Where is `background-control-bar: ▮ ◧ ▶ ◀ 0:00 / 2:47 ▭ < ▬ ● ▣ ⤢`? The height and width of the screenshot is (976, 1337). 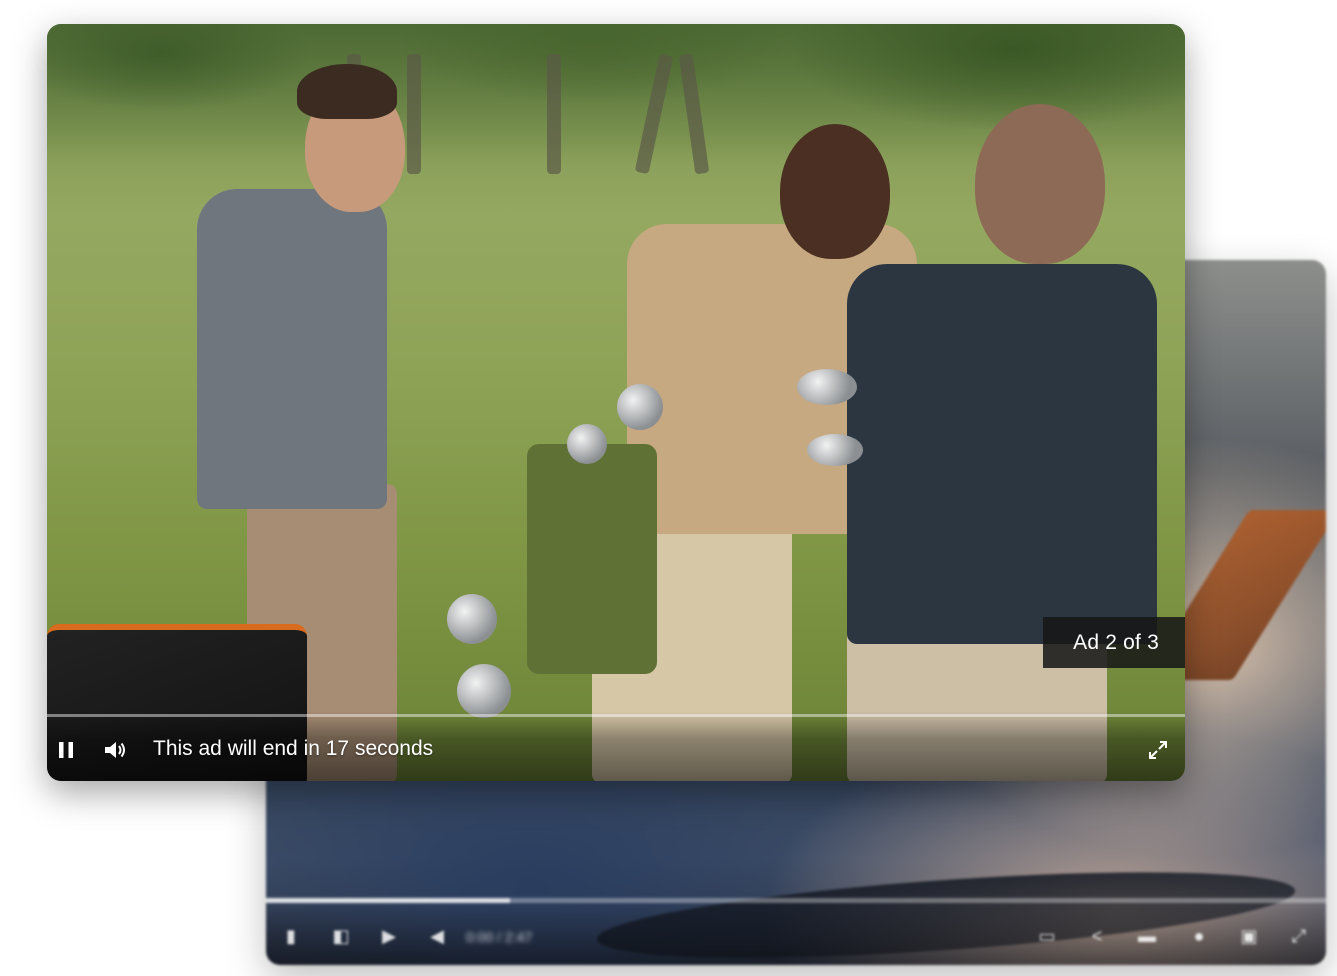 background-control-bar: ▮ ◧ ▶ ◀ 0:00 / 2:47 ▭ < ▬ ● ▣ ⤢ is located at coordinates (796, 934).